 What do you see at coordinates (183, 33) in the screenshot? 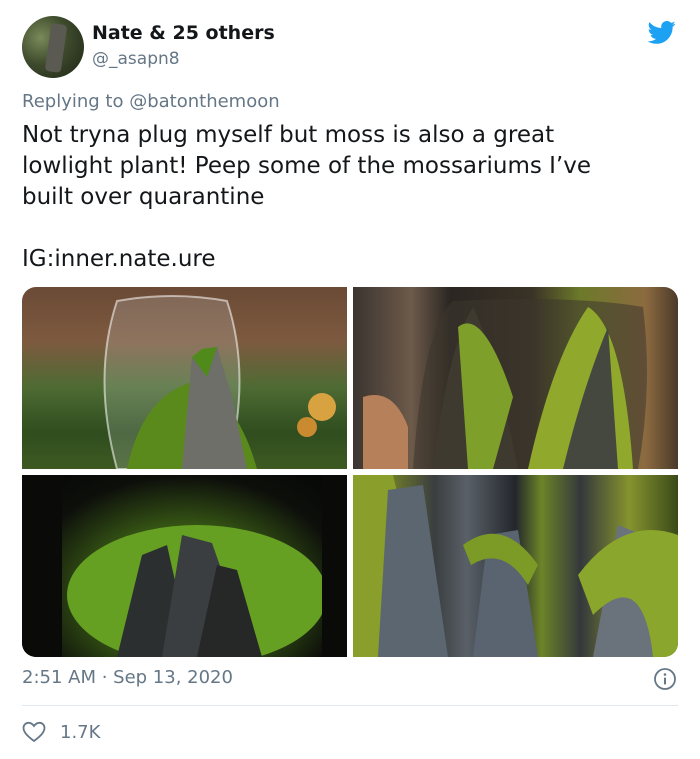
I see `display-name: Nate & 25 others` at bounding box center [183, 33].